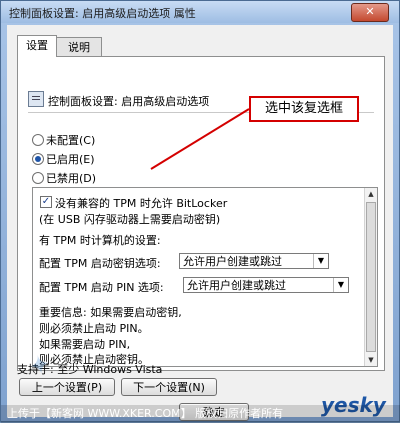  What do you see at coordinates (200, 414) in the screenshot?
I see `upload-footer: 上传于【新客网 WWW.XKER.COM】 版权归原作者所有` at bounding box center [200, 414].